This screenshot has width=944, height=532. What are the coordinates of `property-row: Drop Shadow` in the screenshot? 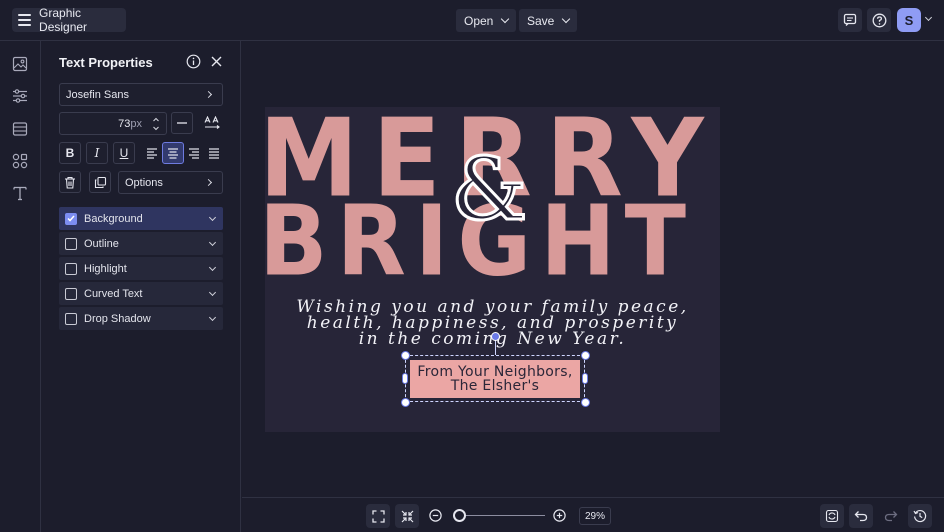 It's located at (141, 318).